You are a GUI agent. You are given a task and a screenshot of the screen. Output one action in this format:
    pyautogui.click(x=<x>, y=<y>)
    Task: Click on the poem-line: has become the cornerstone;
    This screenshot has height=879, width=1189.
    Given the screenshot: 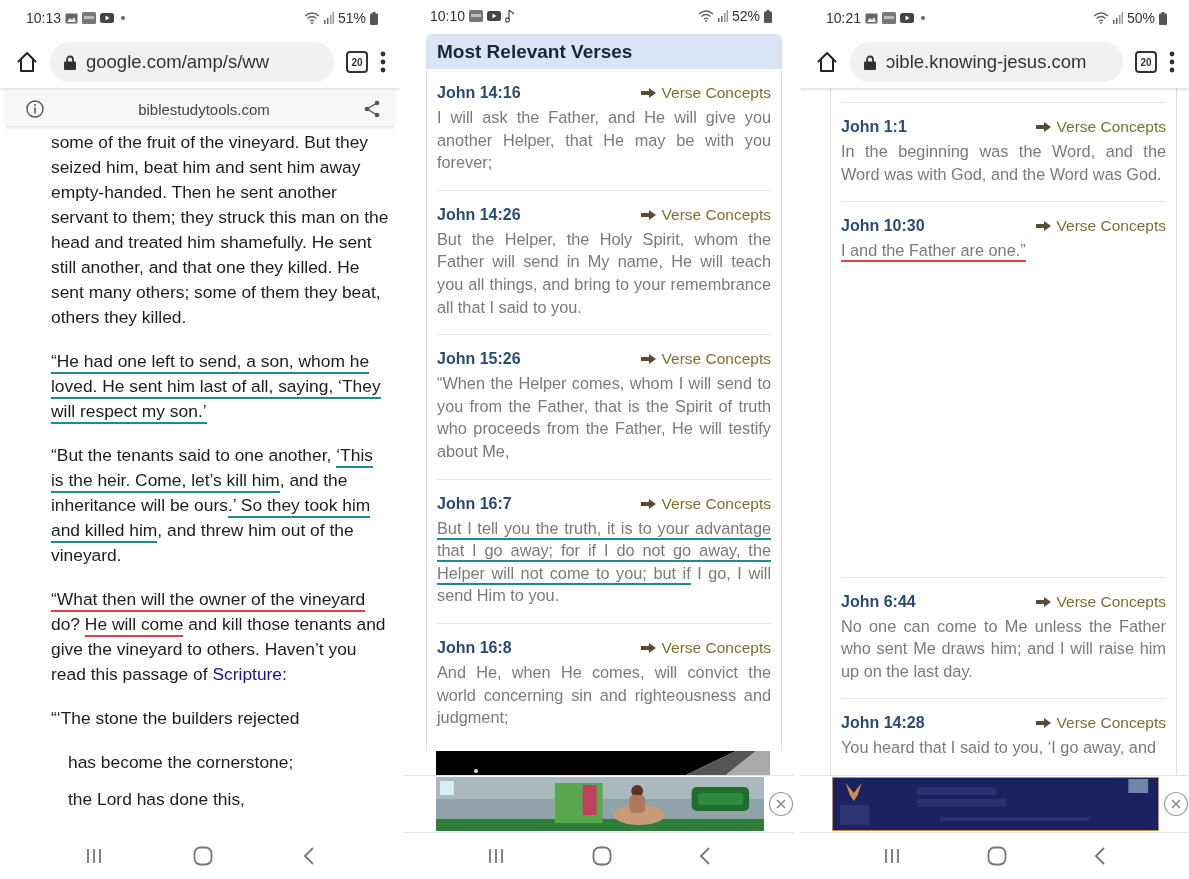 What is the action you would take?
    pyautogui.click(x=181, y=762)
    